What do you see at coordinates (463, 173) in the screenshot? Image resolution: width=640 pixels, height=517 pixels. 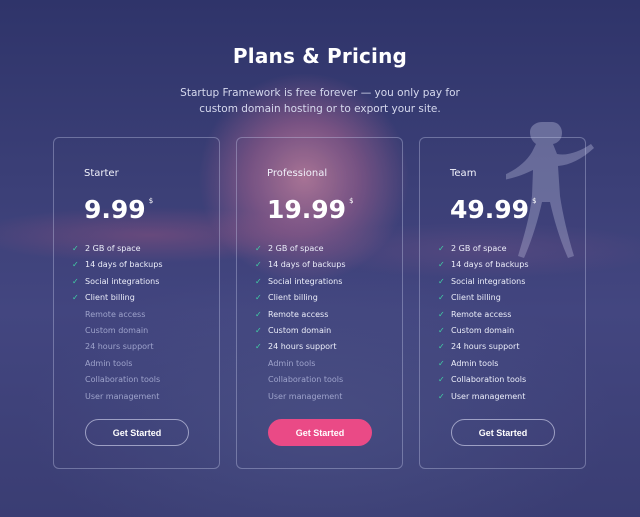 I see `plan-name: Team` at bounding box center [463, 173].